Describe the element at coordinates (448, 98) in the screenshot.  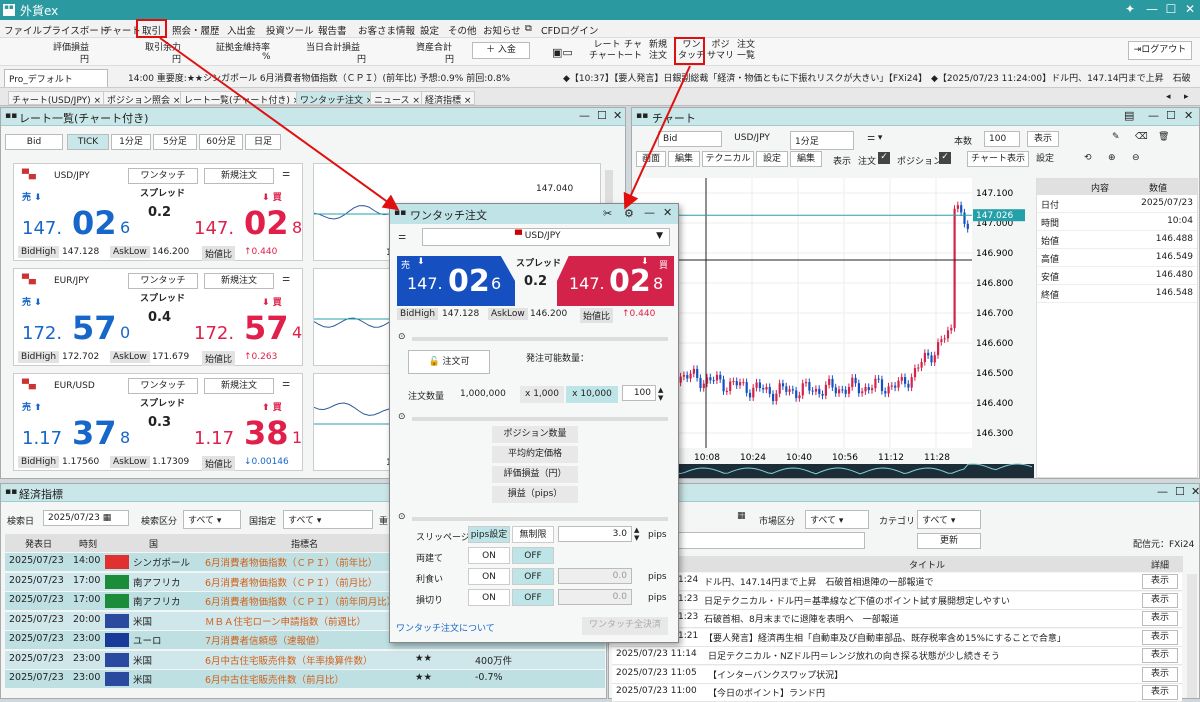
I see `tab-economic: 経済指標 ×` at that location.